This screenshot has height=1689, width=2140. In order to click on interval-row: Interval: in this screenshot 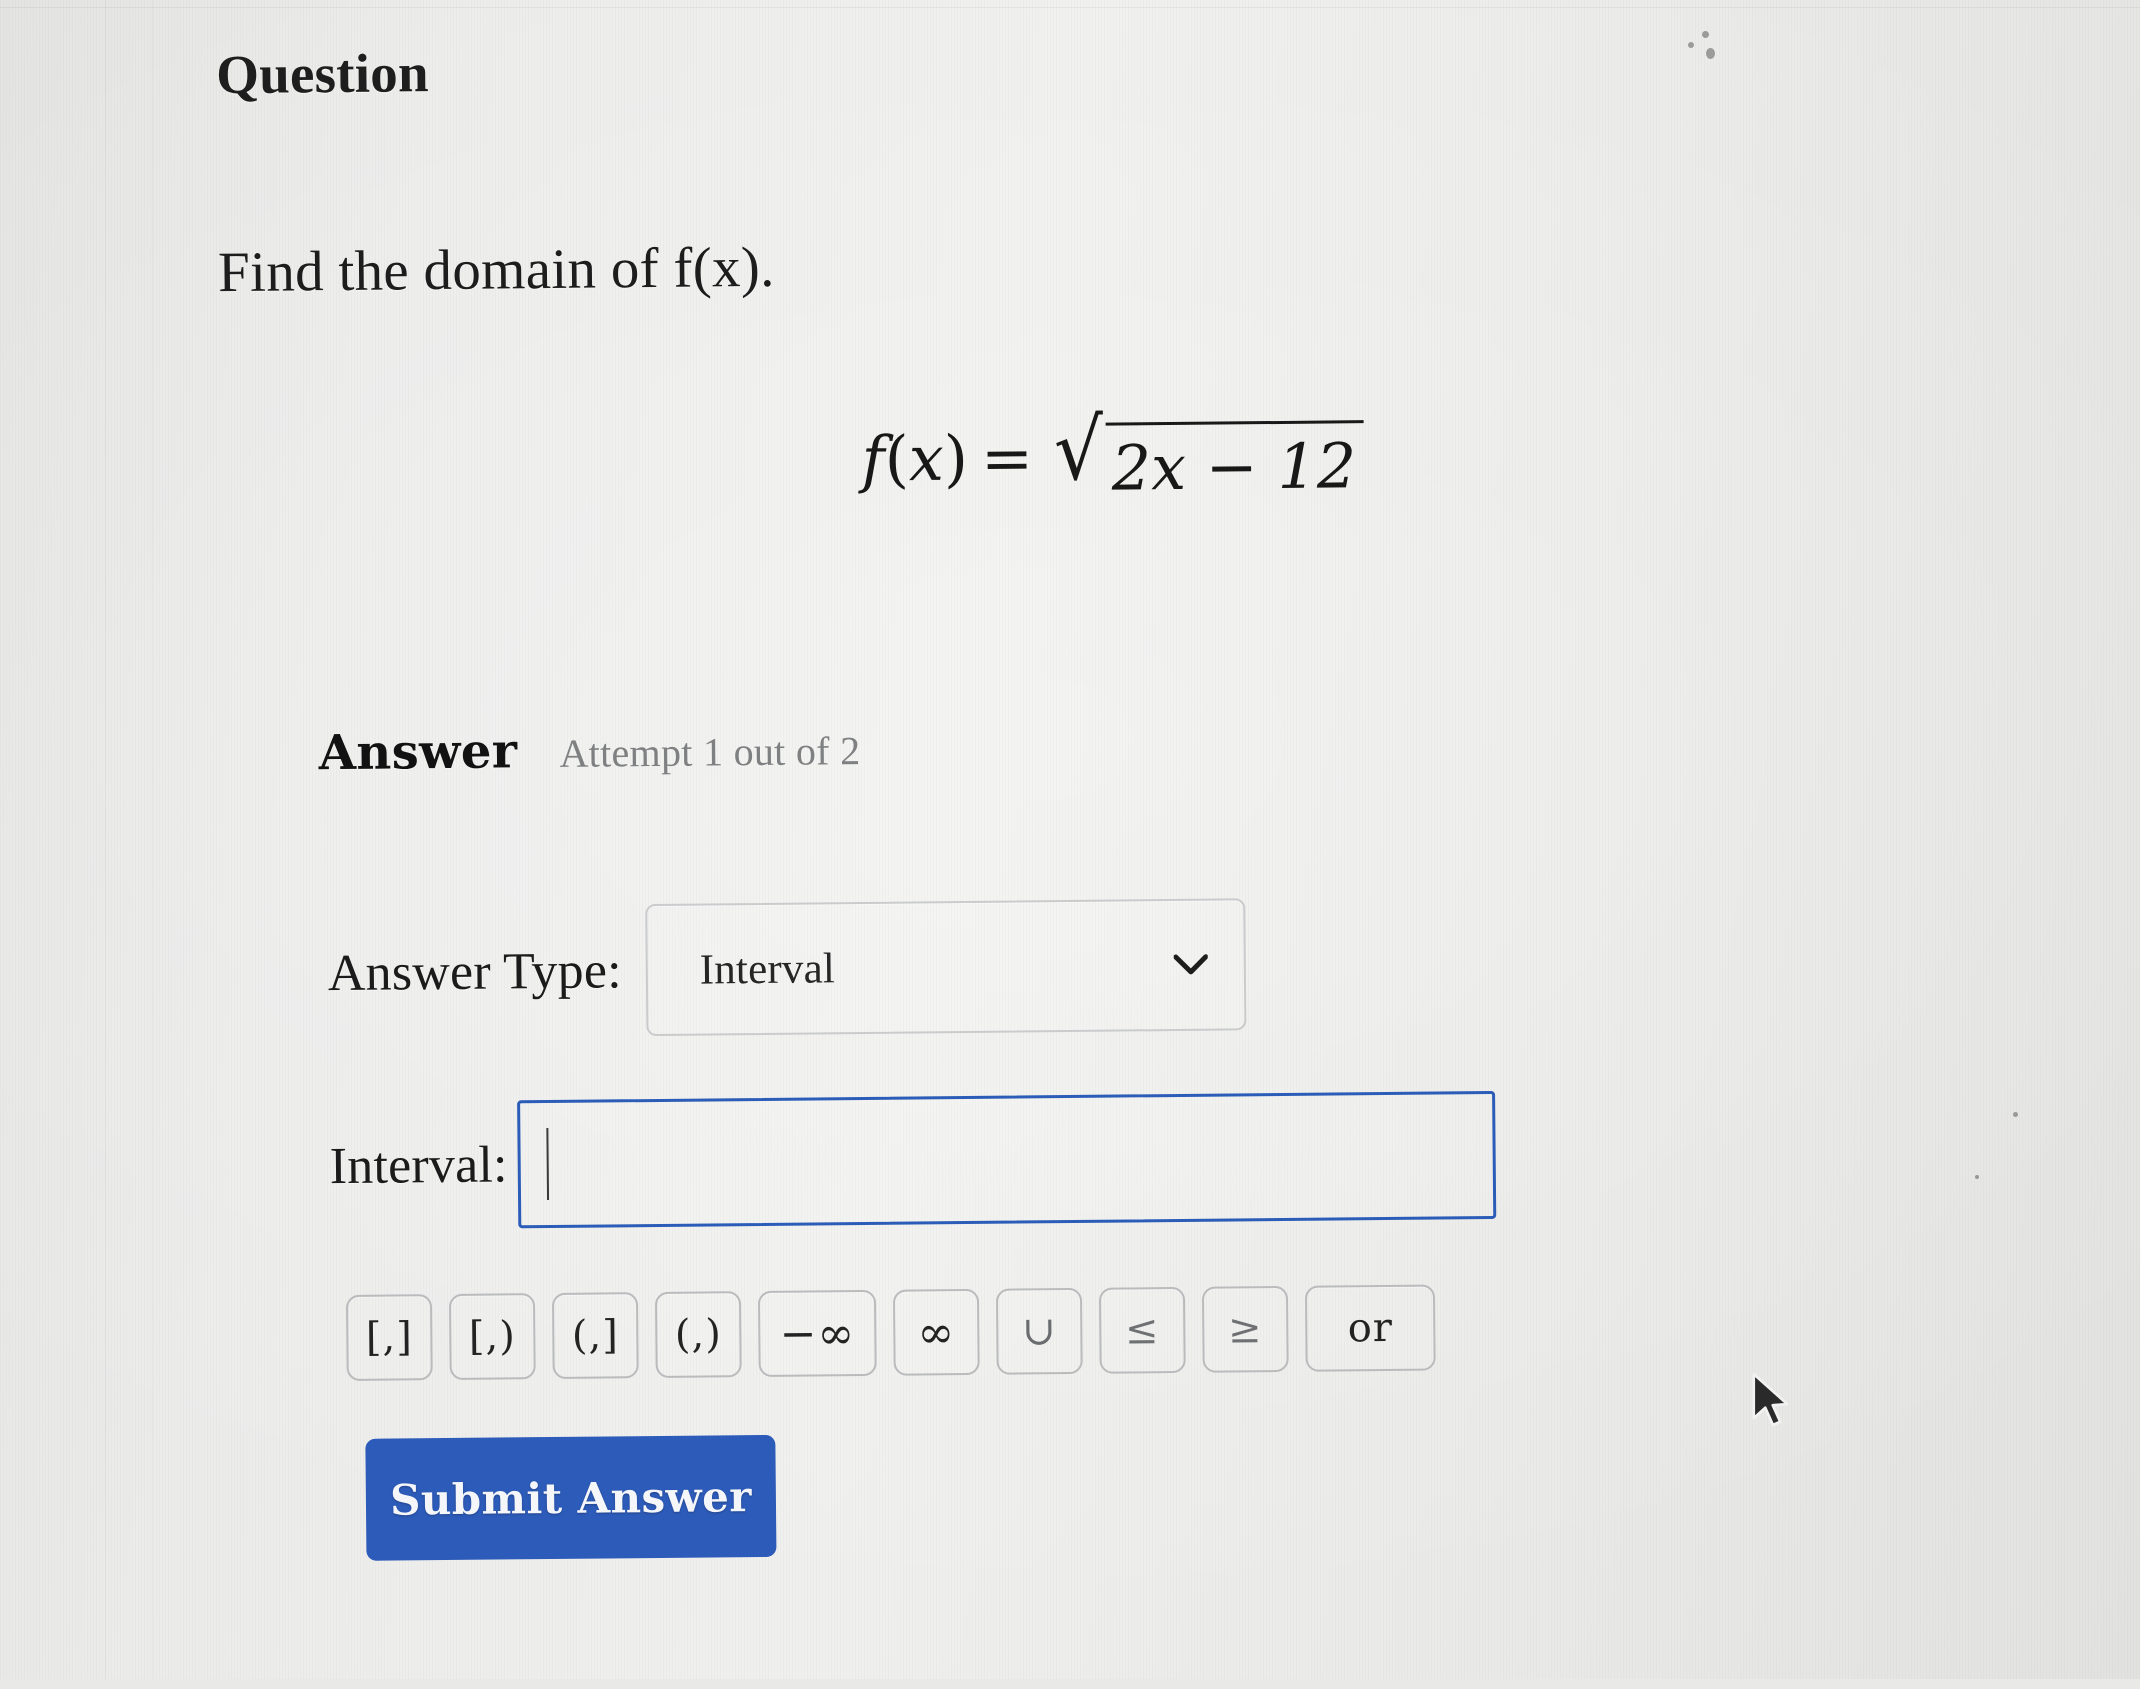, I will do `click(913, 1160)`.